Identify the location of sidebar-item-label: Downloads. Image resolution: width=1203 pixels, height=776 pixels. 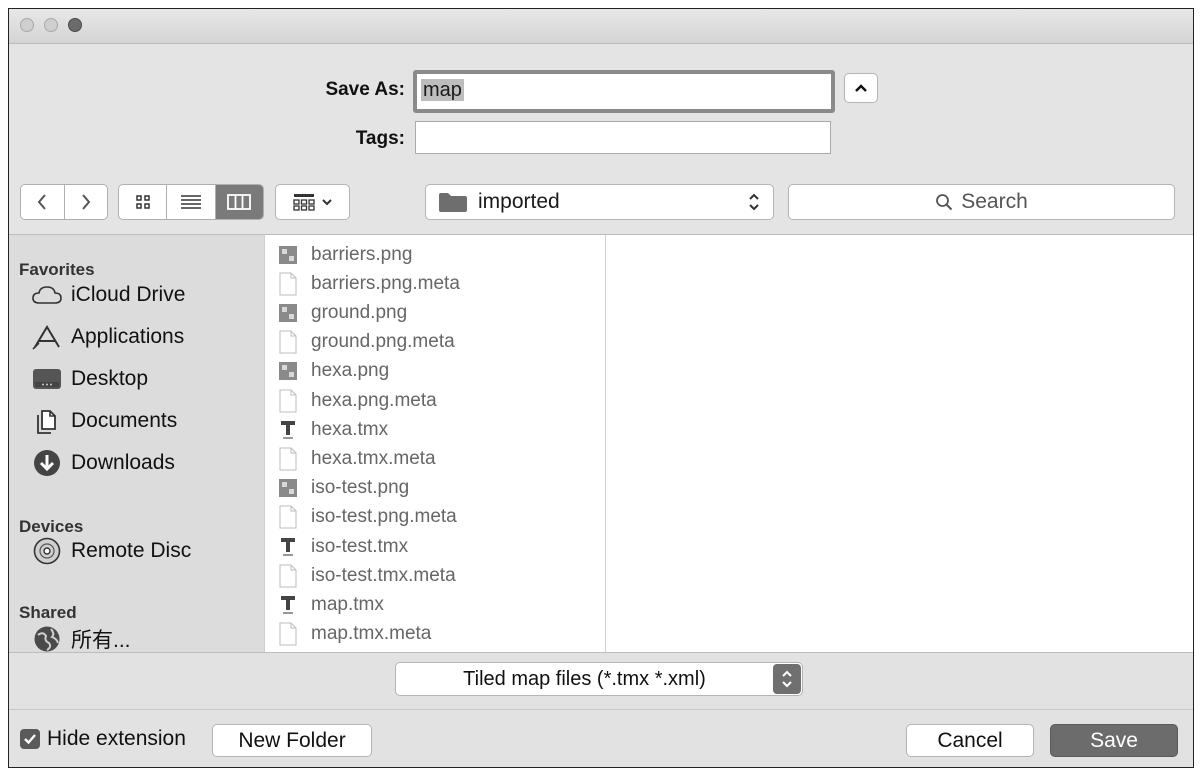
(123, 462).